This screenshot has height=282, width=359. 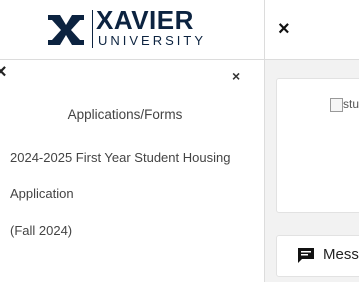 I want to click on menu-item-housing-line1: 2024-2025 First Year Student Housing, so click(x=120, y=158).